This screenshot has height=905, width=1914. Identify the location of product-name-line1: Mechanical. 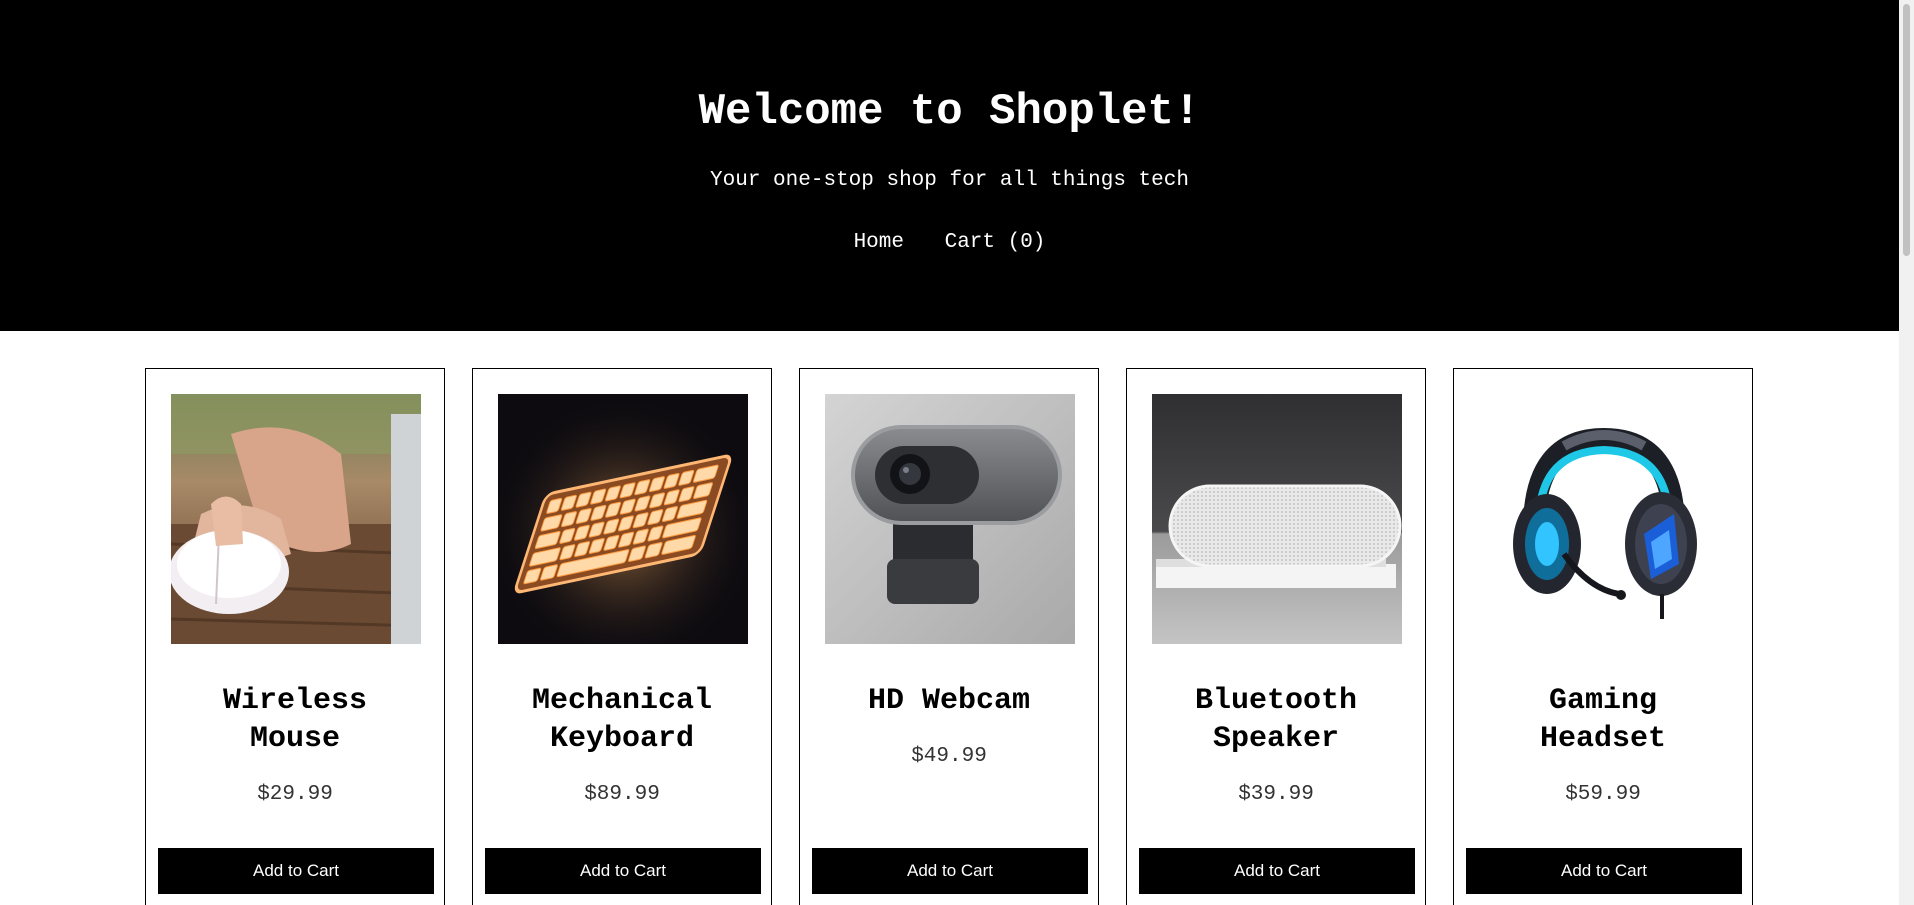
(622, 701).